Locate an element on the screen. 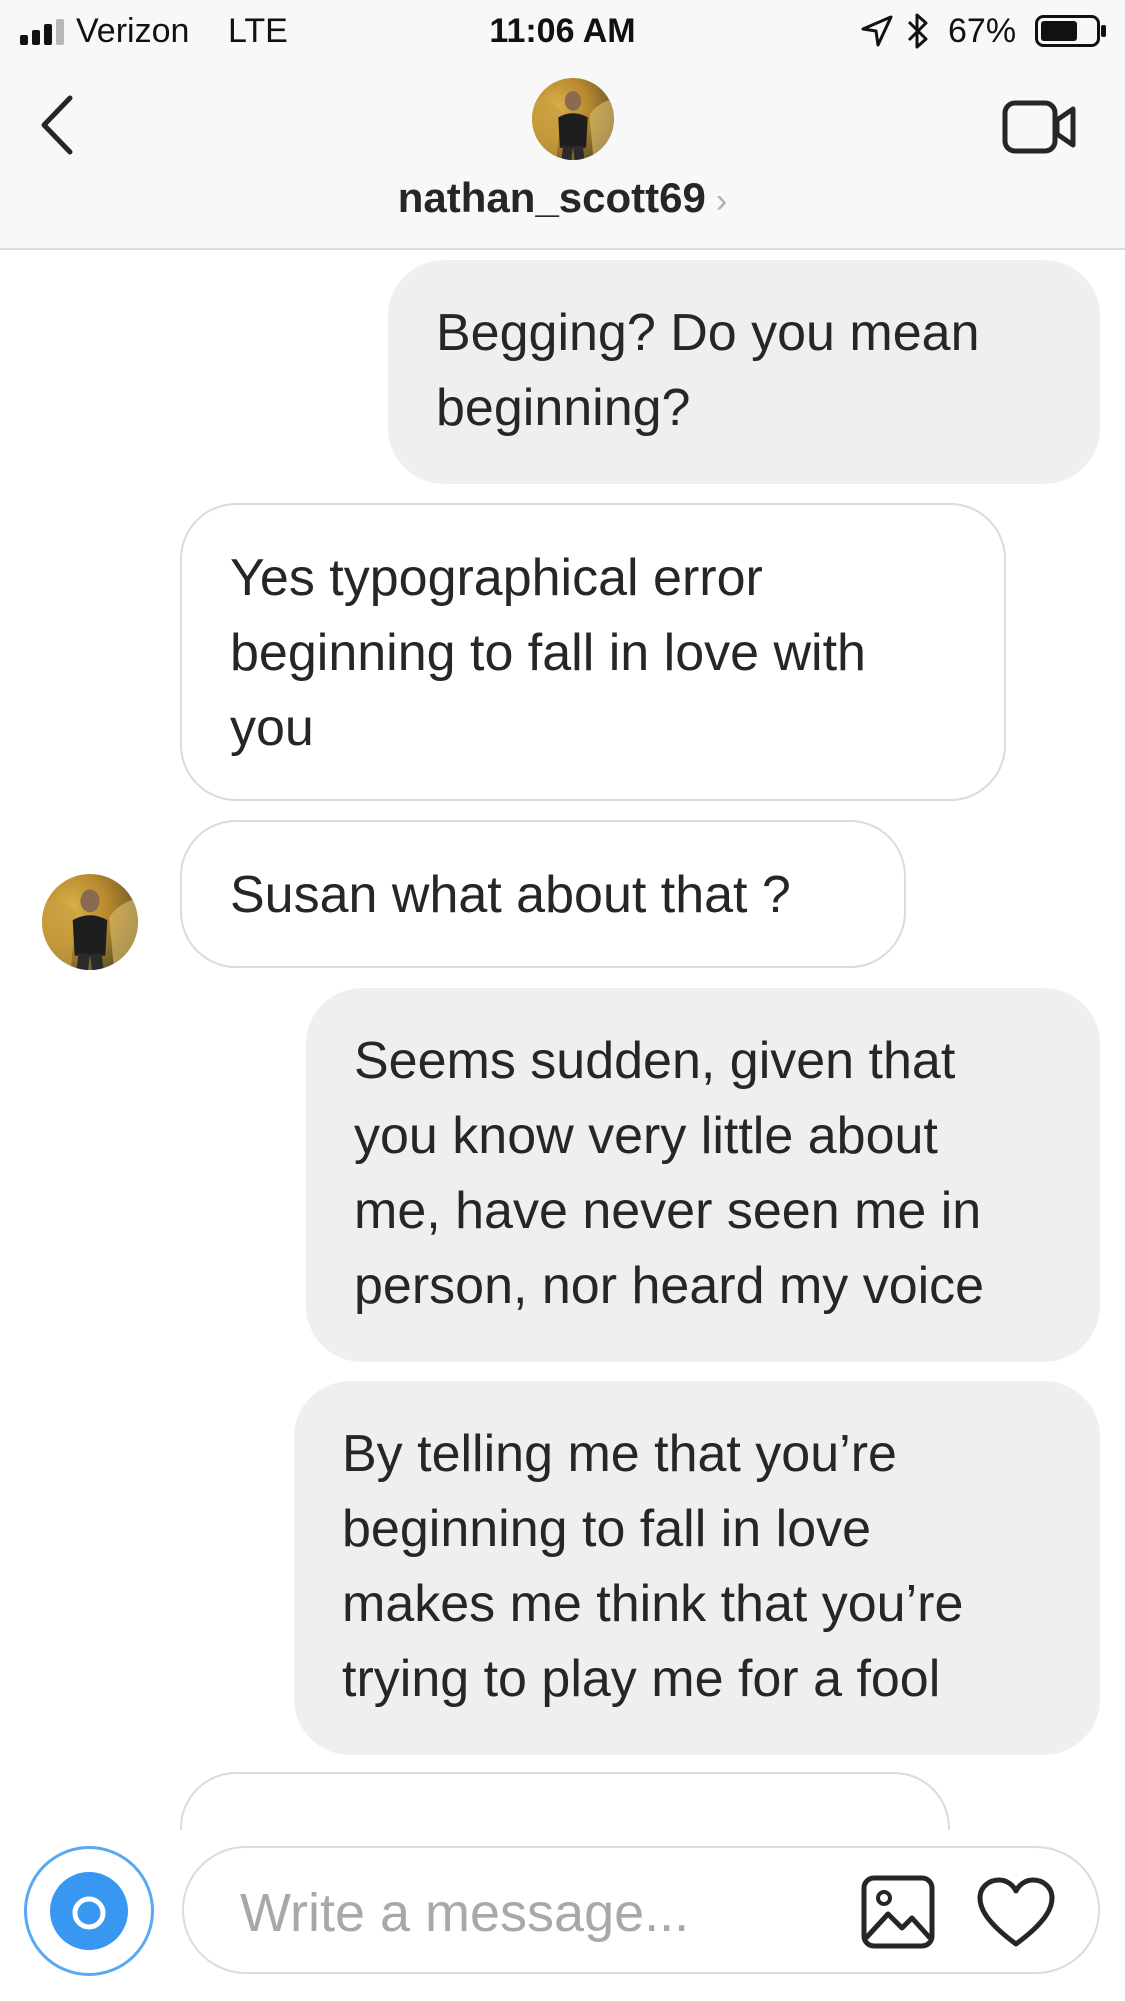 This screenshot has height=2001, width=1125. conversation-username: nathan_scott69 › is located at coordinates (562, 198).